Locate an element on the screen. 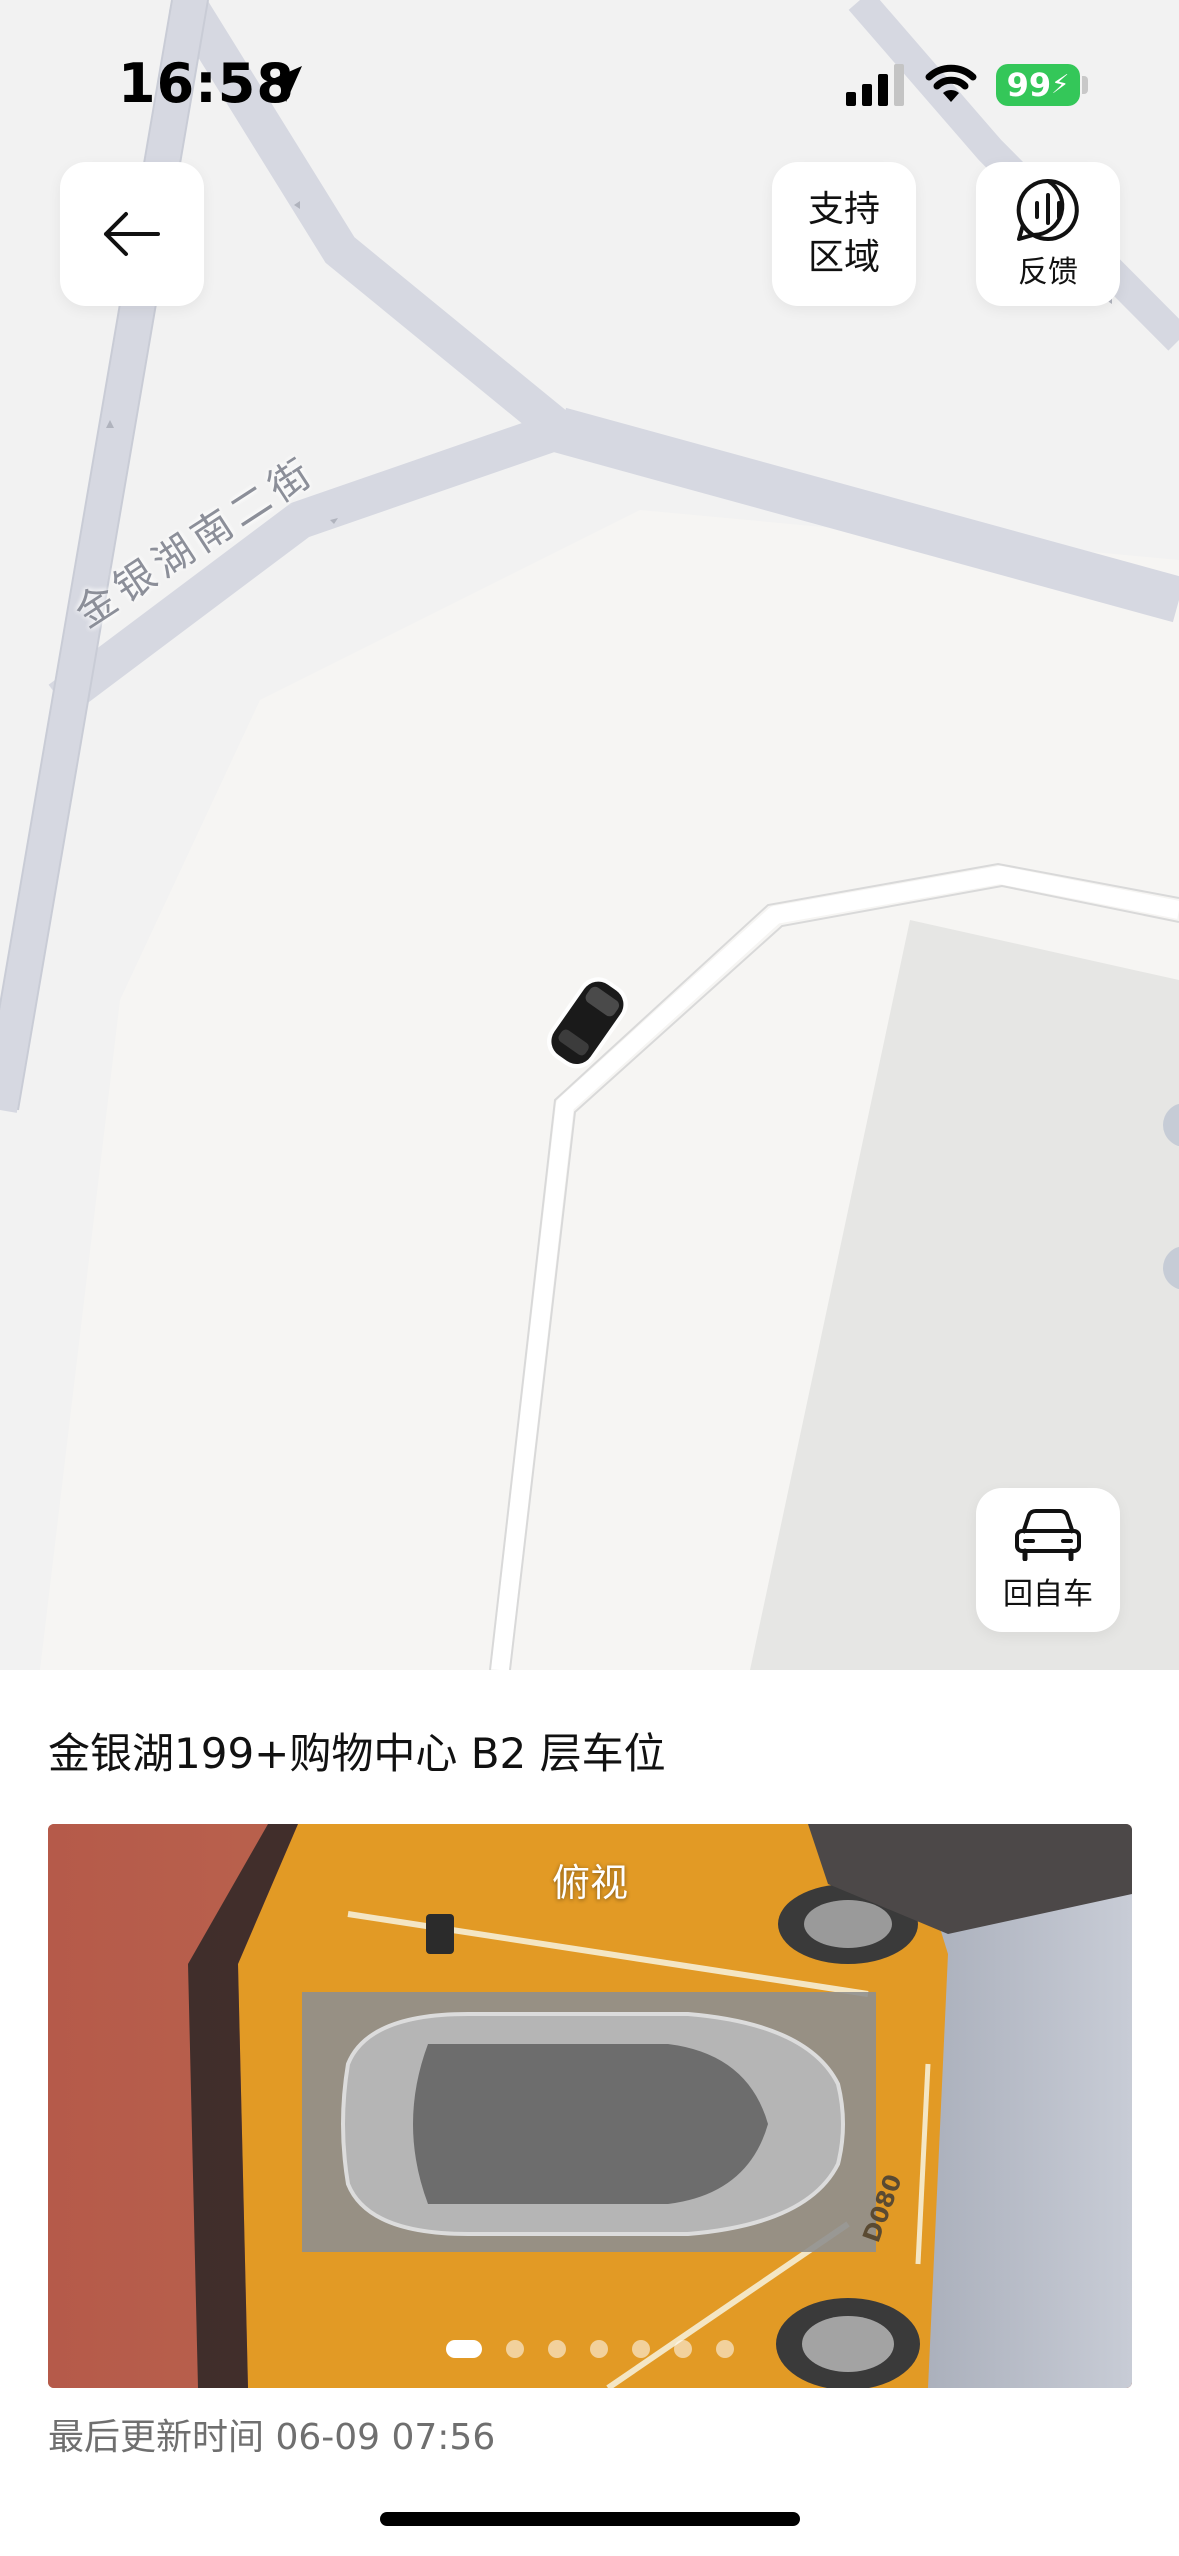  feedback-label: 反馈 is located at coordinates (1048, 272).